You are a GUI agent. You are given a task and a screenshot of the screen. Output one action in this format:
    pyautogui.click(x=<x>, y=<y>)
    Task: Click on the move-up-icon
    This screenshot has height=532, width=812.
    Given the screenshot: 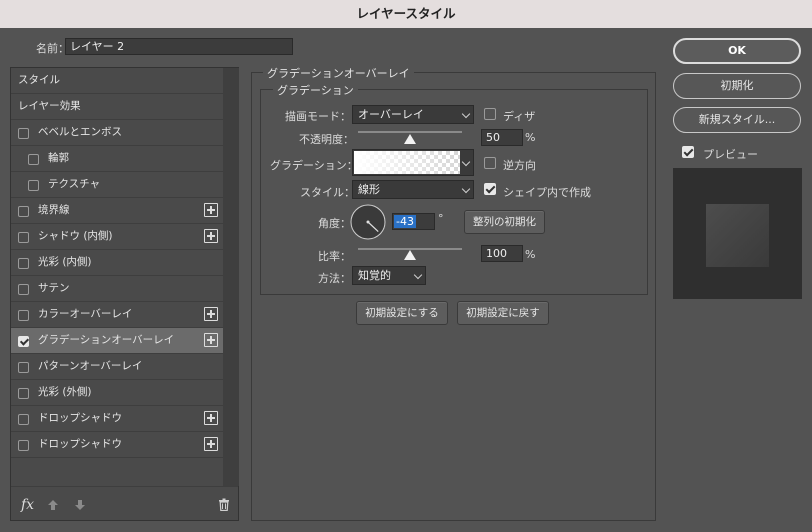 What is the action you would take?
    pyautogui.click(x=53, y=505)
    